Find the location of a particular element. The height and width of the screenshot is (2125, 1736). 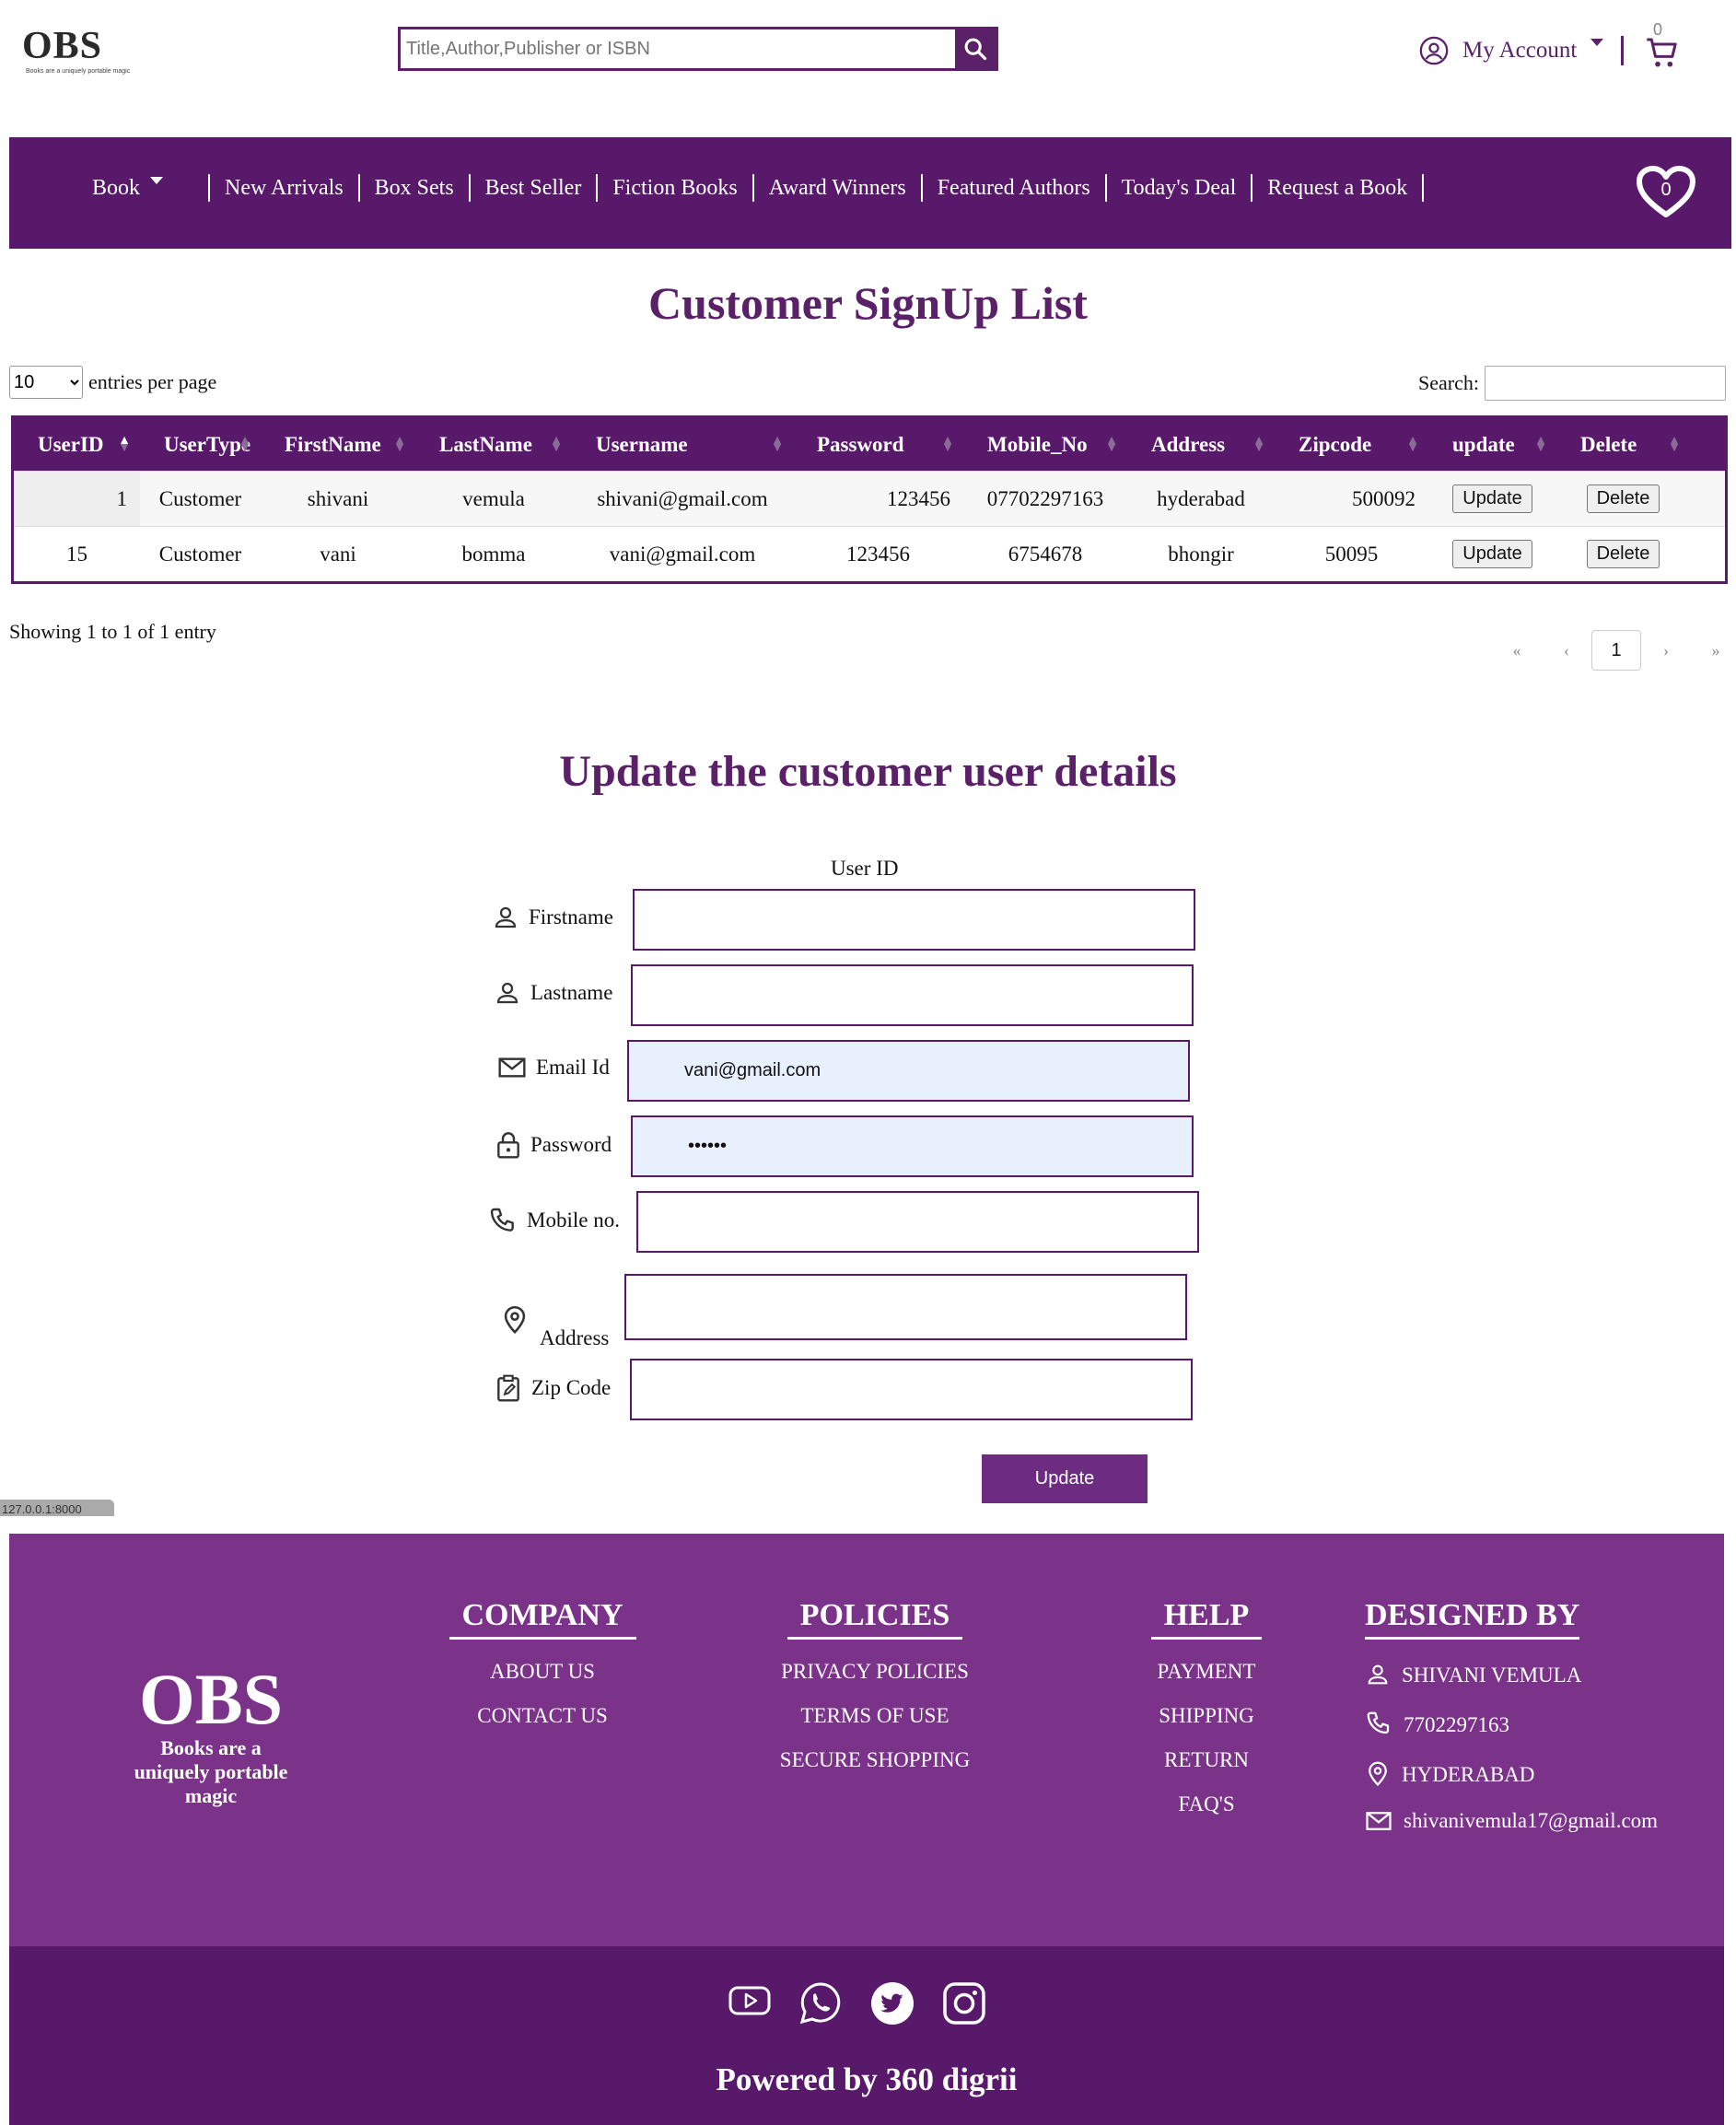

mobile-label: Mobile no. is located at coordinates (573, 1220).